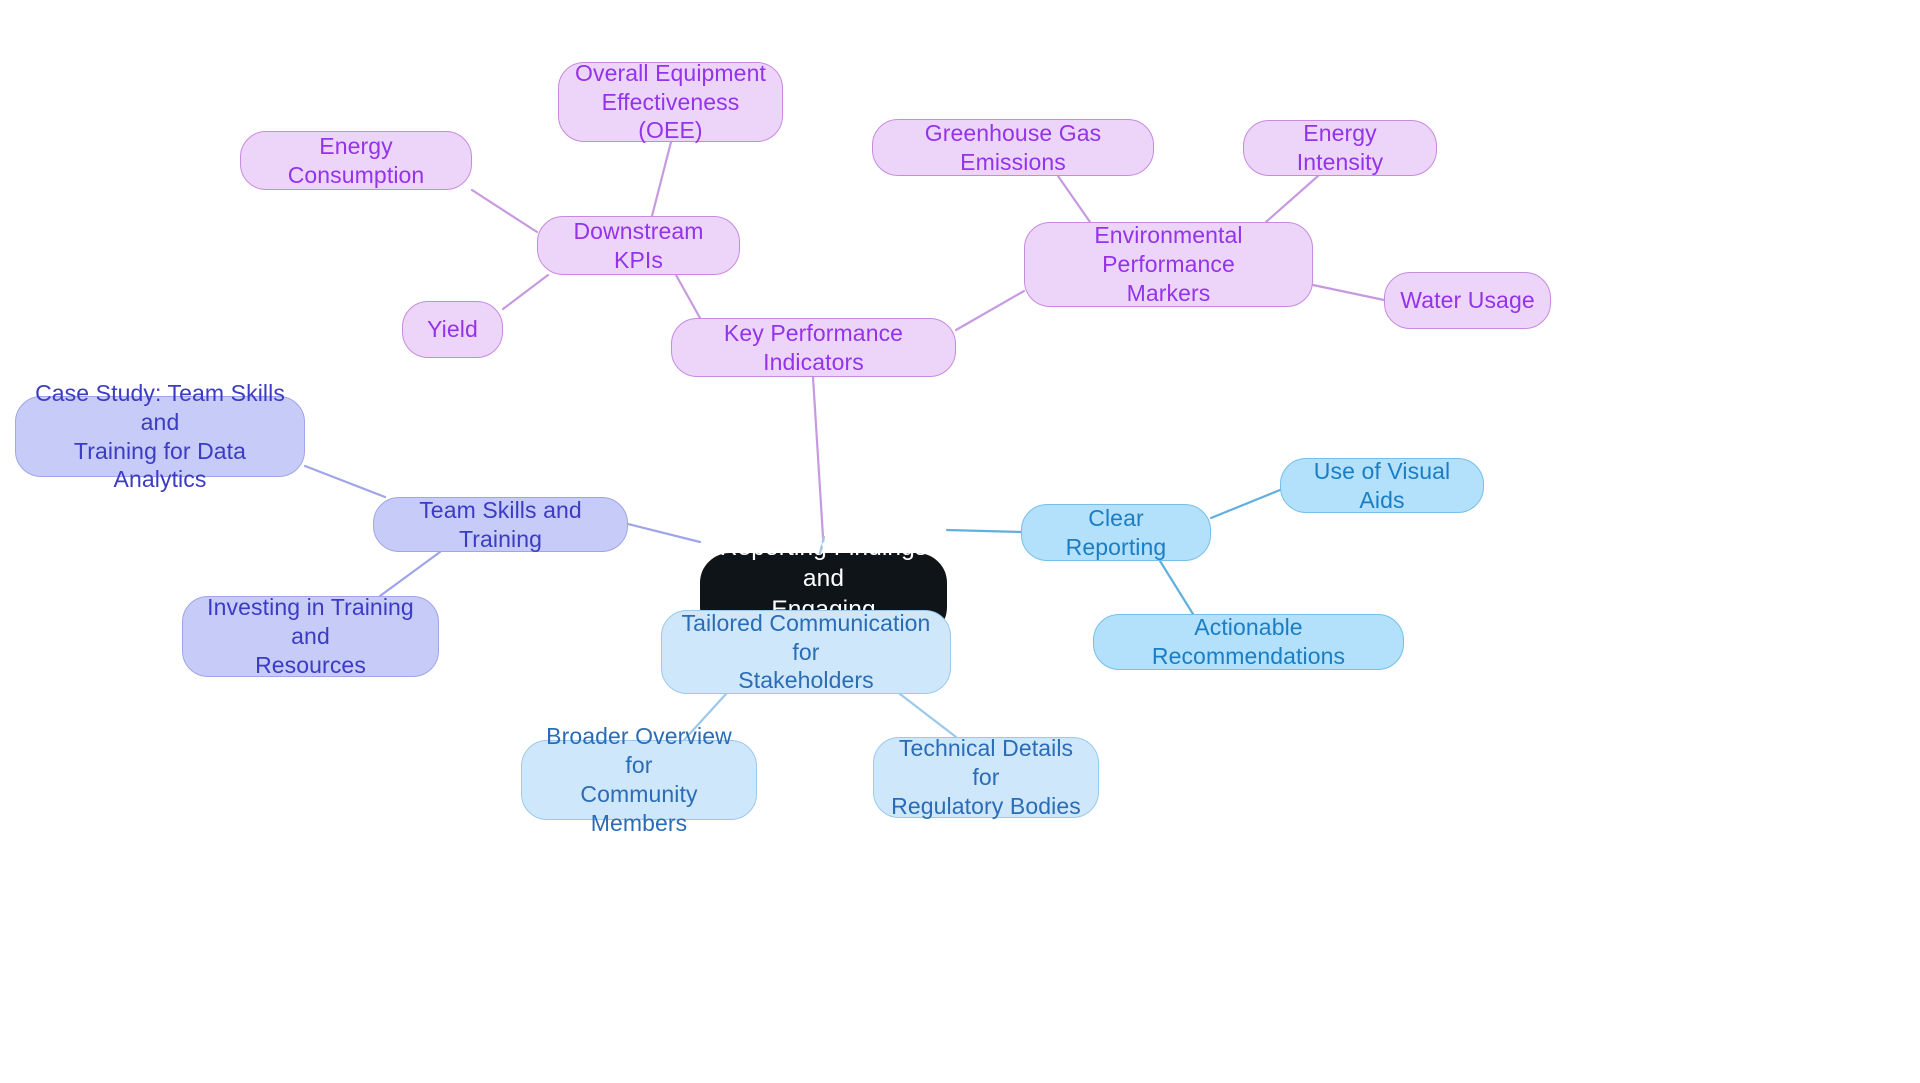  I want to click on node-energy-consumption: Energy Consumption, so click(356, 160).